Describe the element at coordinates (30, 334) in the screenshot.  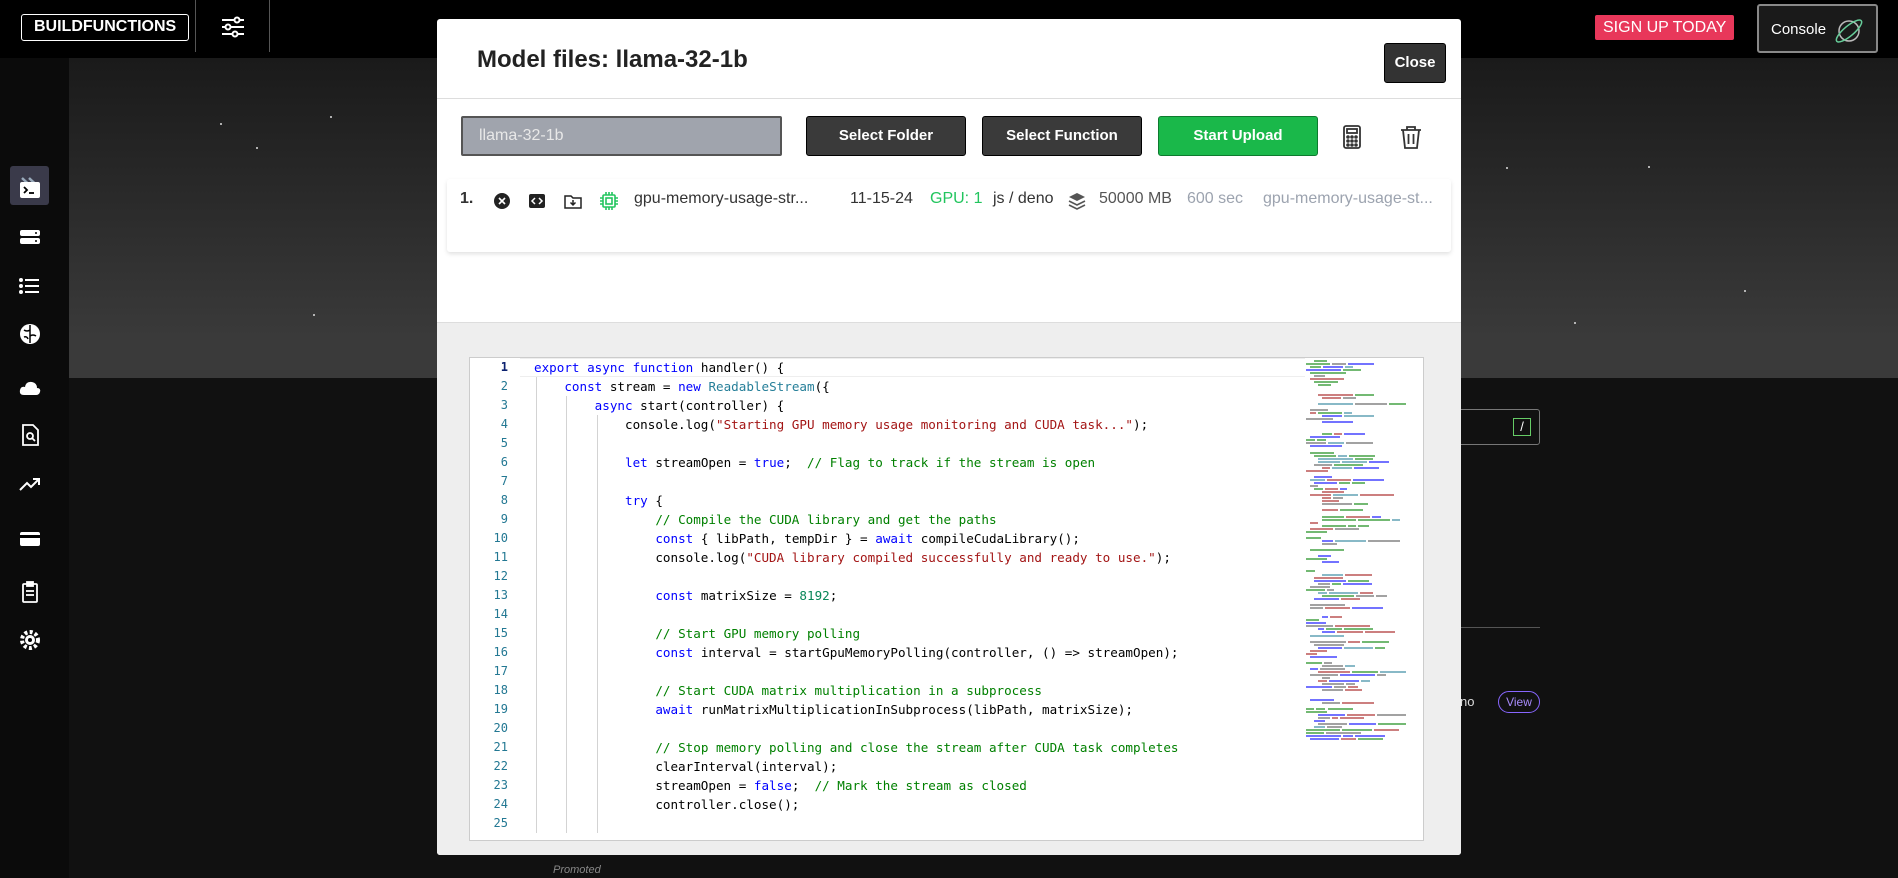
I see `brain-icon` at that location.